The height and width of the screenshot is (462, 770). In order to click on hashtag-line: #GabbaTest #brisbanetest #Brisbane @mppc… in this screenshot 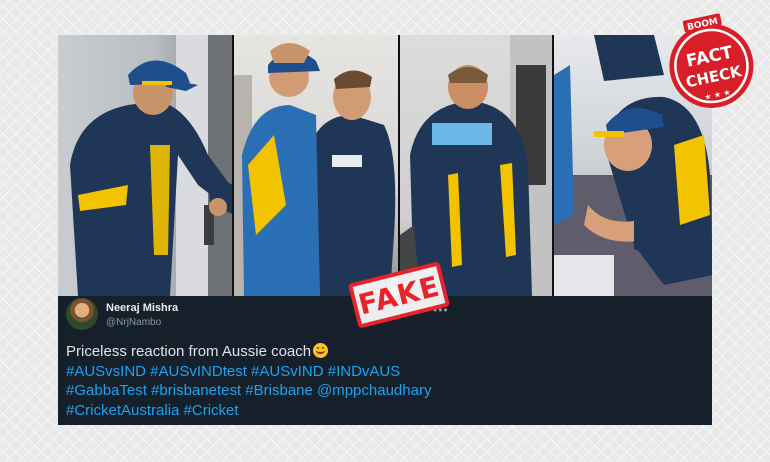, I will do `click(366, 391)`.